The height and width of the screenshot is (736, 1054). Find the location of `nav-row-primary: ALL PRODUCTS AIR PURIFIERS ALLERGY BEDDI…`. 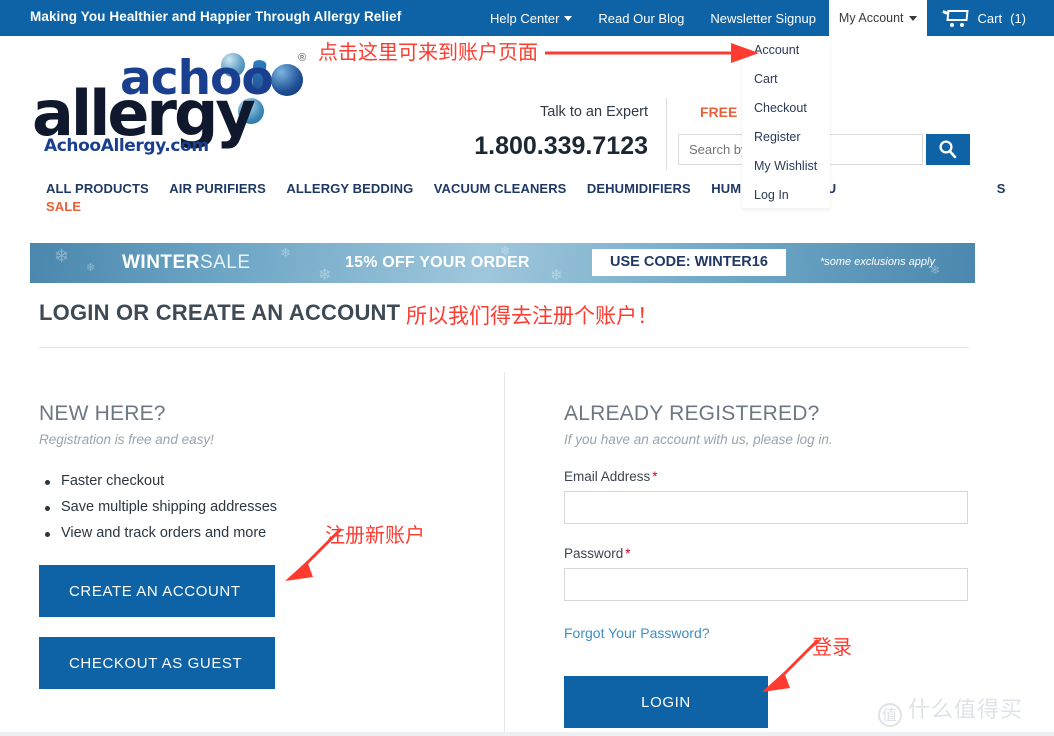

nav-row-primary: ALL PRODUCTS AIR PURIFIERS ALLERGY BEDDI… is located at coordinates (534, 189).